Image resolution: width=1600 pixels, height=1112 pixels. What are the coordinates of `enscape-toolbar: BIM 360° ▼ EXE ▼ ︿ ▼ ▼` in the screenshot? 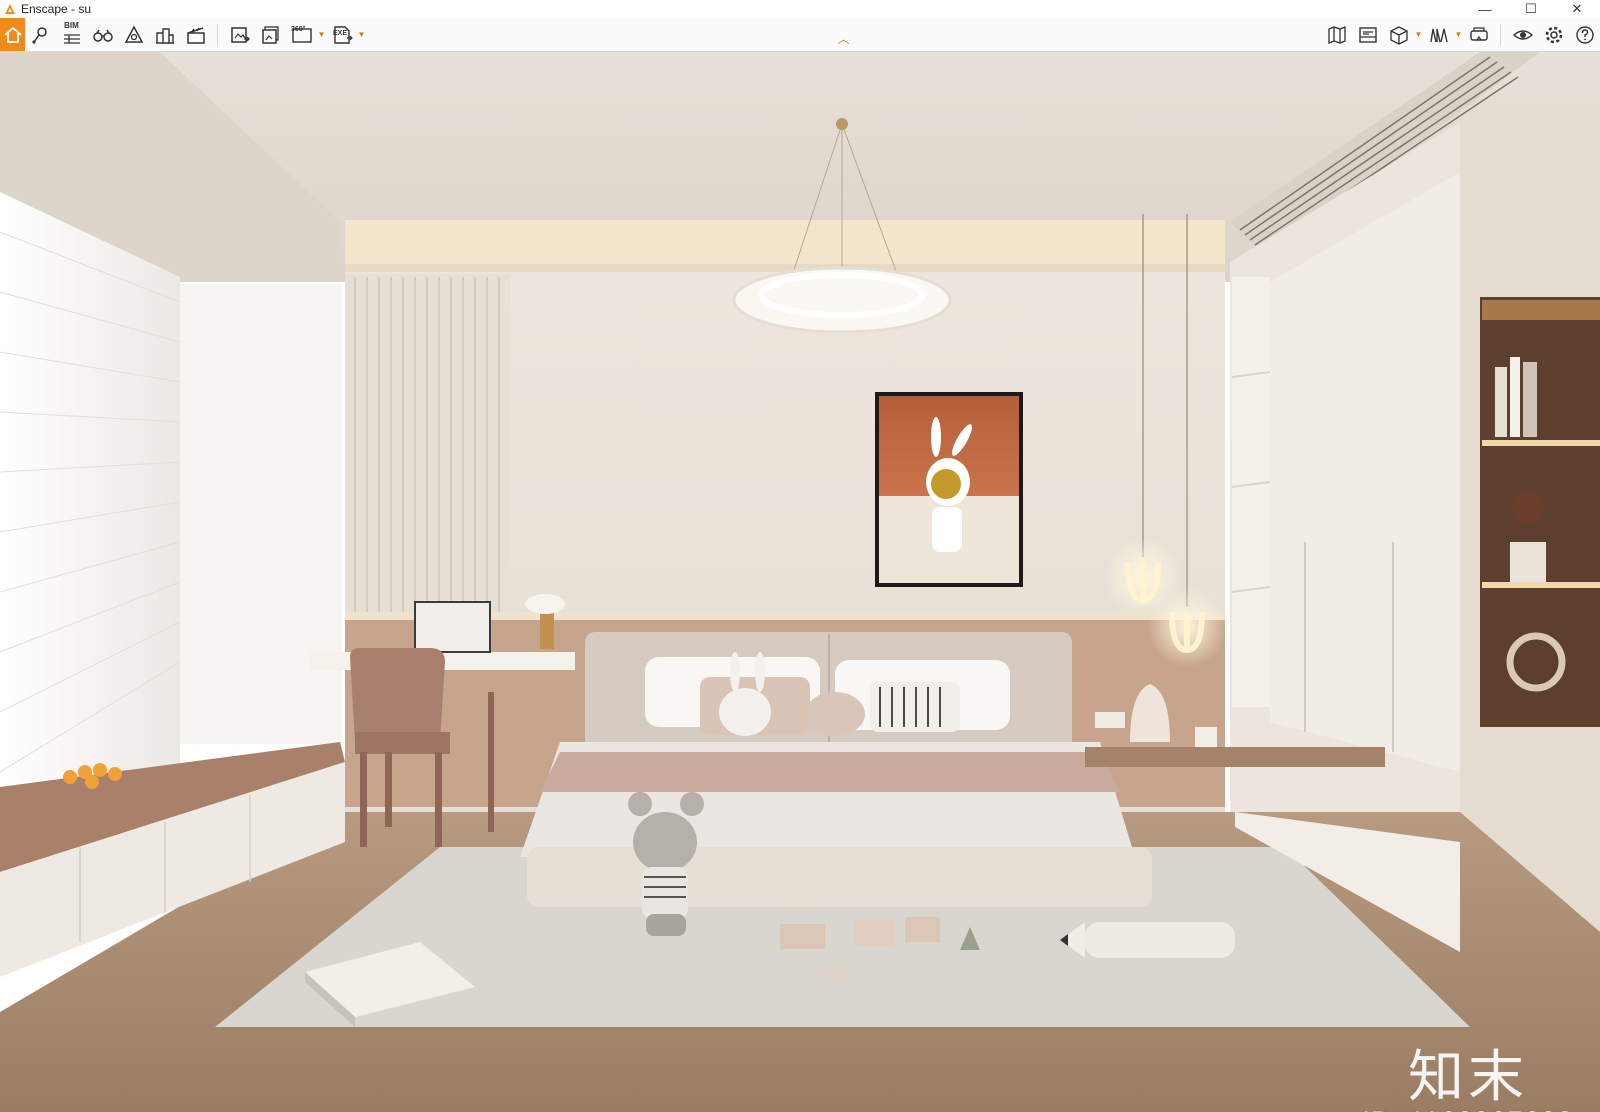 It's located at (800, 35).